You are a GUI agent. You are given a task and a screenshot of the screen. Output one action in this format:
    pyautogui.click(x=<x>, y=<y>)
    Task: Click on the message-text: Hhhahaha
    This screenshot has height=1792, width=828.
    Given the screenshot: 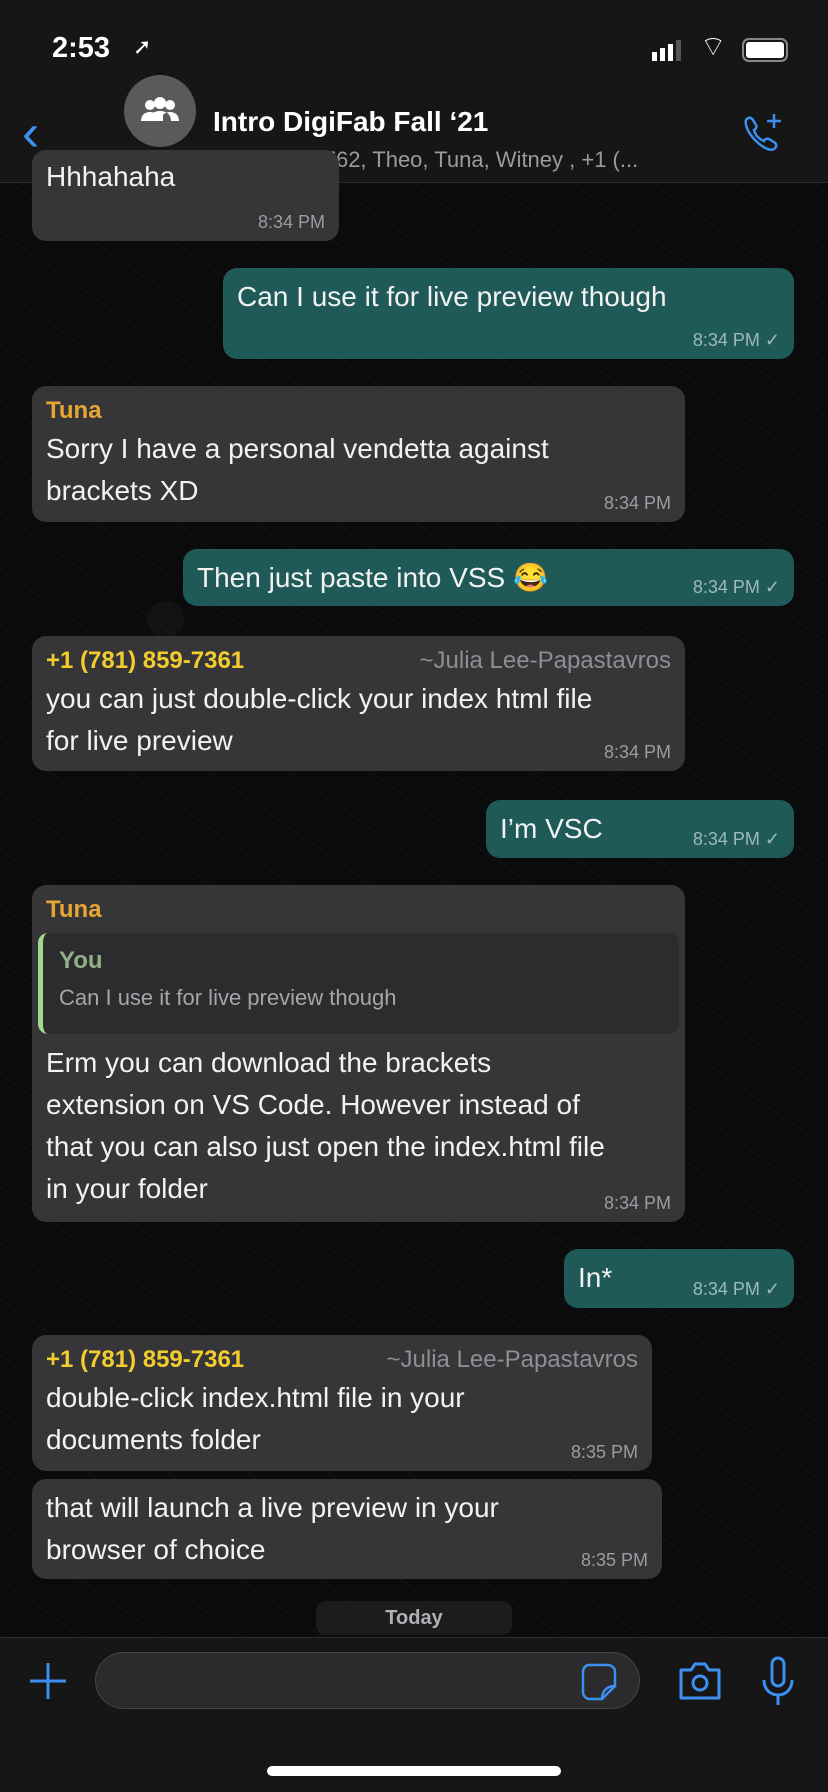 What is the action you would take?
    pyautogui.click(x=111, y=176)
    